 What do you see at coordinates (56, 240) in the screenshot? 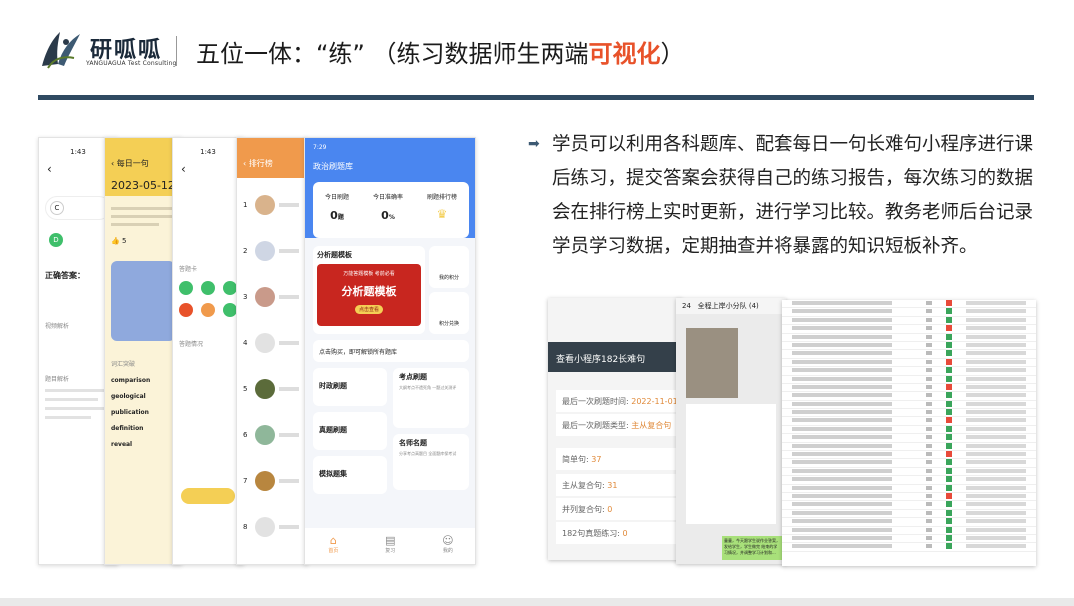
I see `option-d: D` at bounding box center [56, 240].